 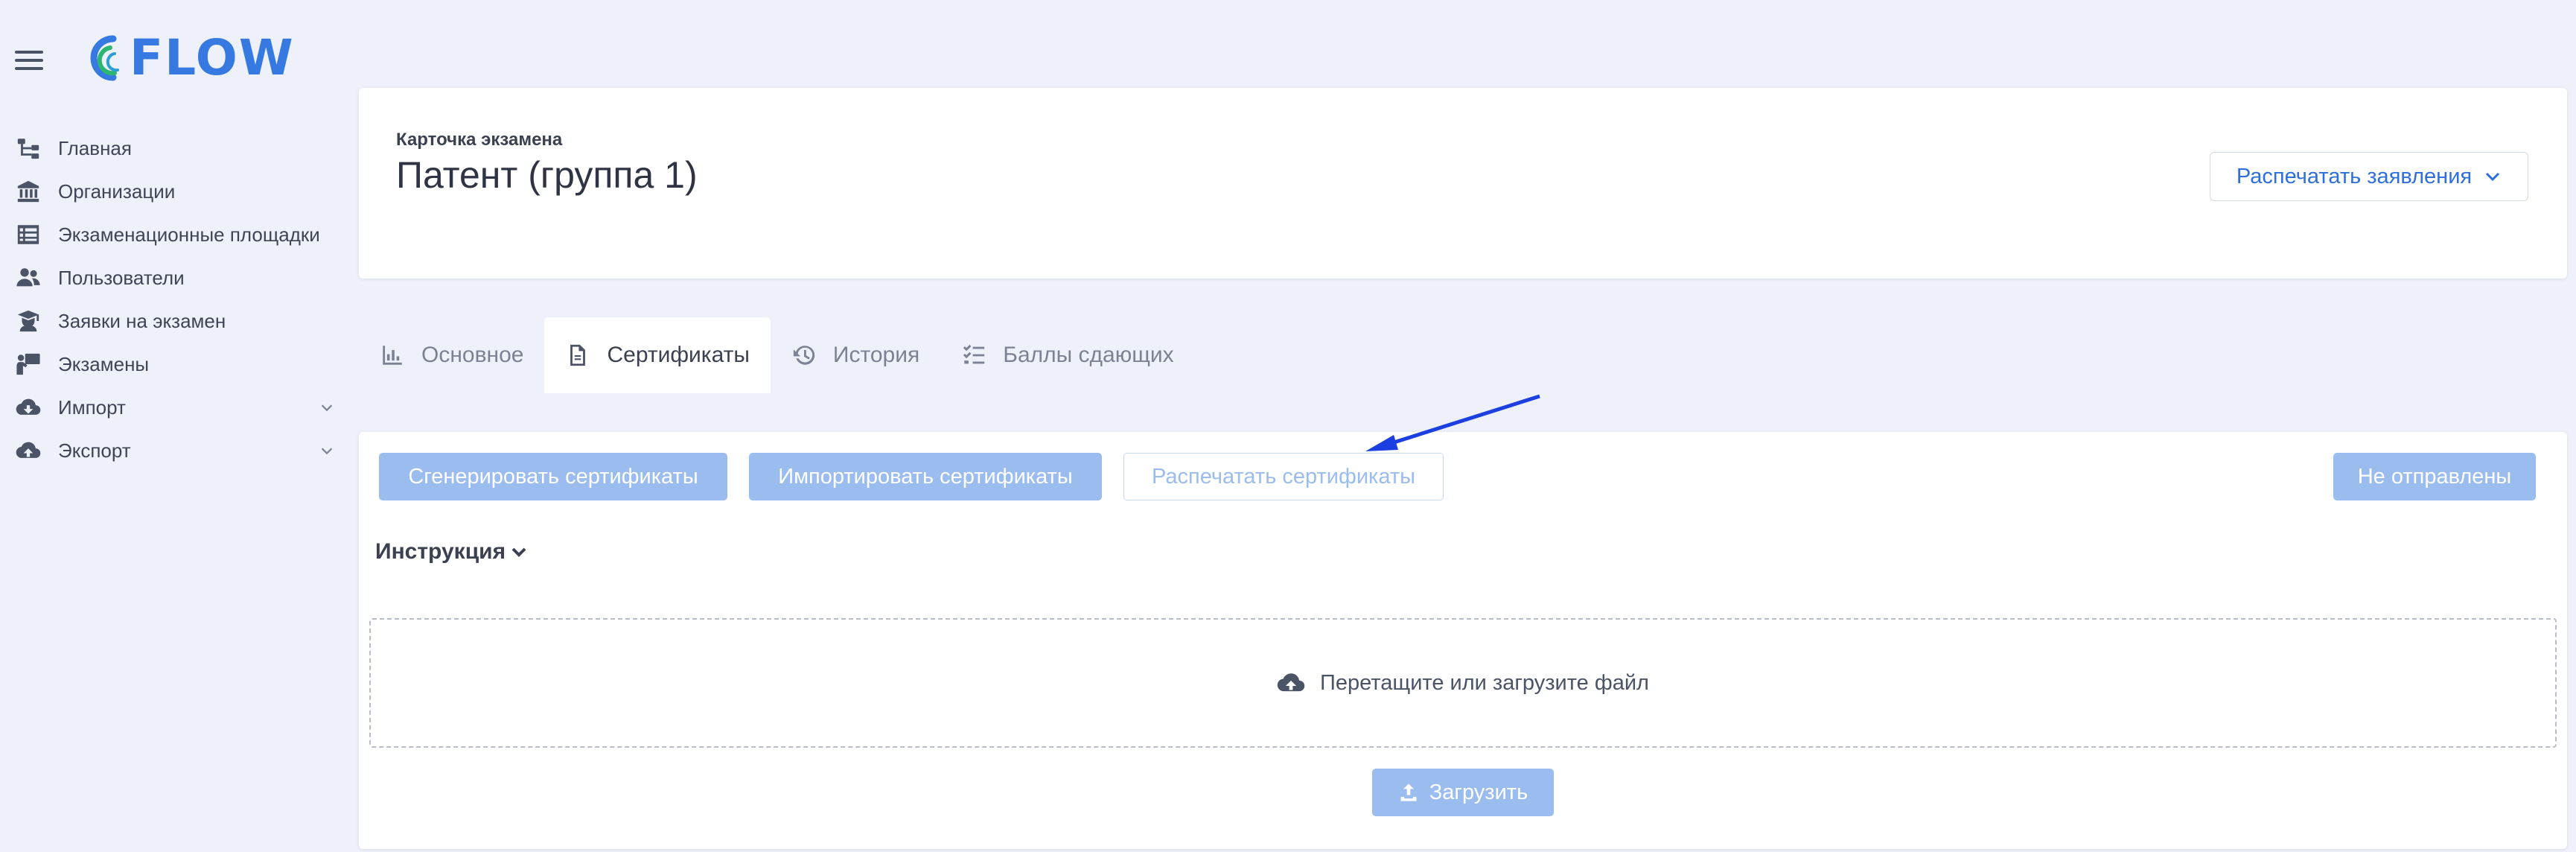 What do you see at coordinates (28, 192) in the screenshot?
I see `bank-icon` at bounding box center [28, 192].